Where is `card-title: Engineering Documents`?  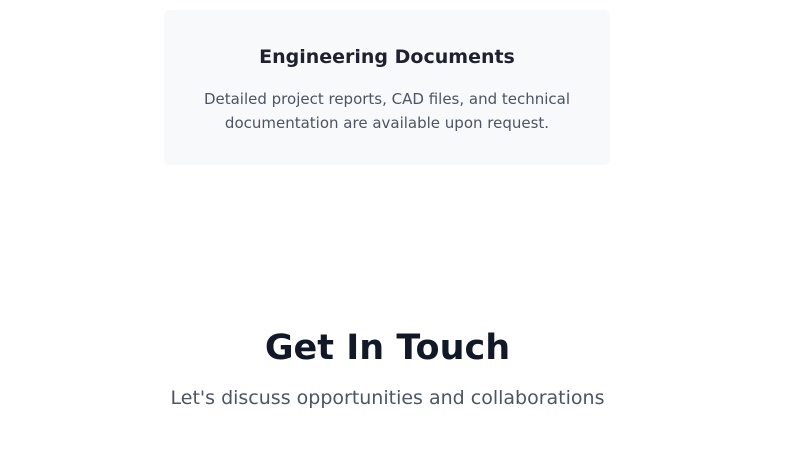 card-title: Engineering Documents is located at coordinates (387, 57).